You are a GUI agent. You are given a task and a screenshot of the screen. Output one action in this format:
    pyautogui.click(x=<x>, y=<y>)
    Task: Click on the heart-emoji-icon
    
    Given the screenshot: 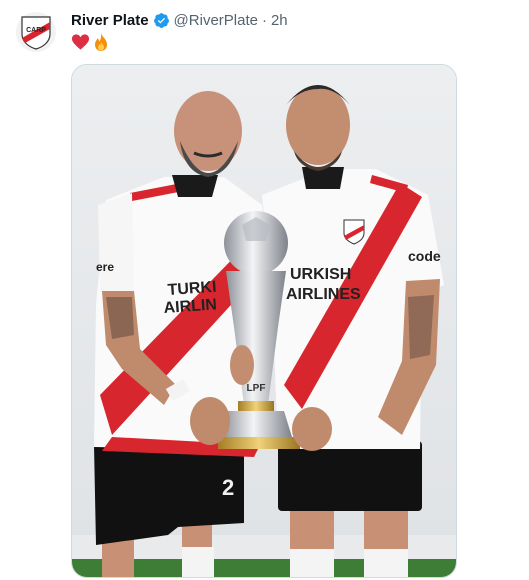 What is the action you would take?
    pyautogui.click(x=80, y=42)
    